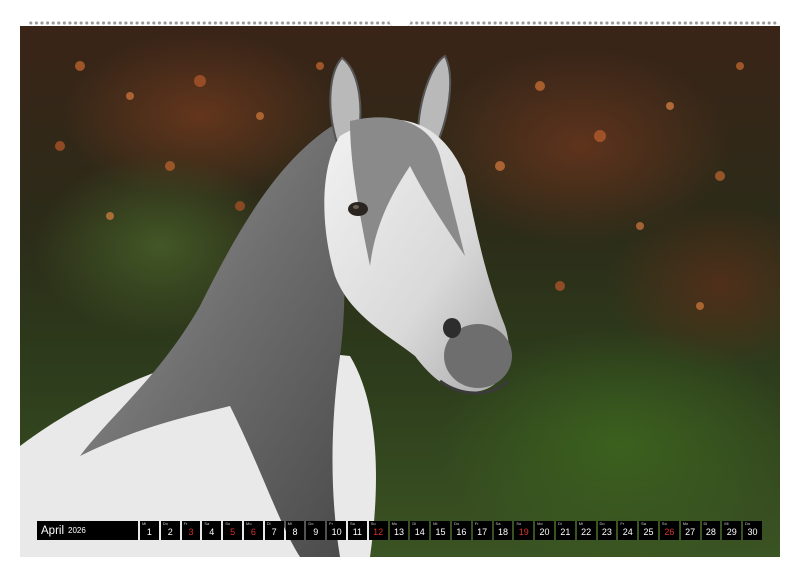 The image size is (800, 577). I want to click on day-number: 3, so click(191, 532).